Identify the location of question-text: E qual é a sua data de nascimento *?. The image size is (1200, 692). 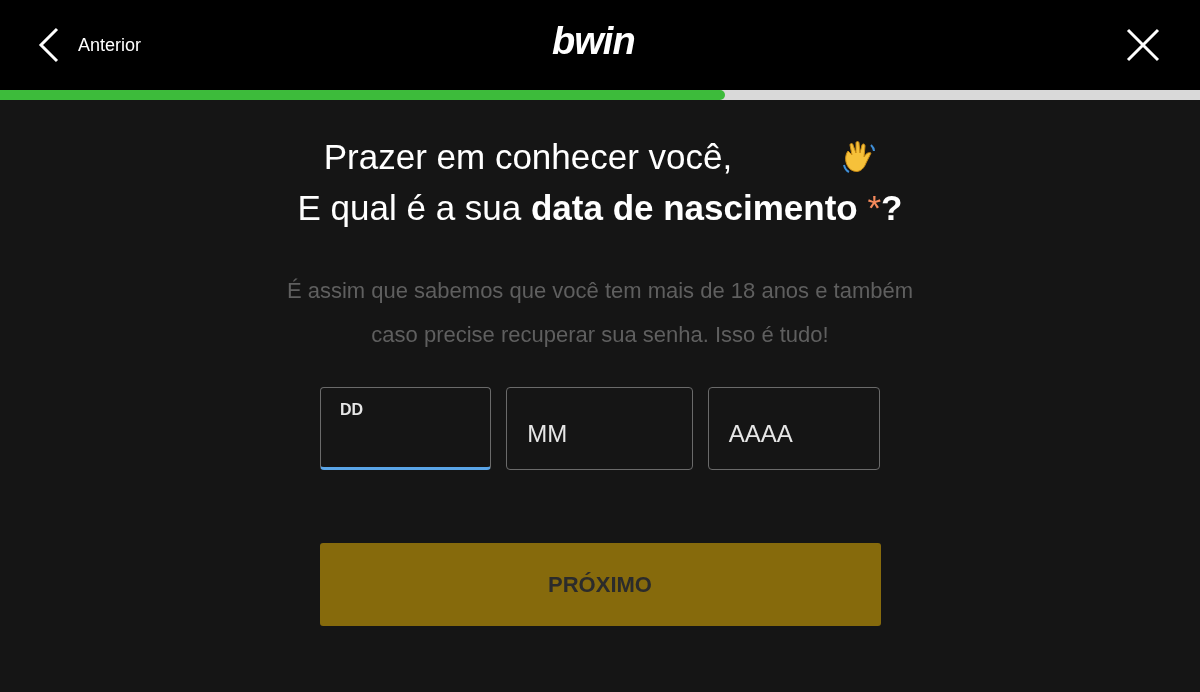
(600, 208).